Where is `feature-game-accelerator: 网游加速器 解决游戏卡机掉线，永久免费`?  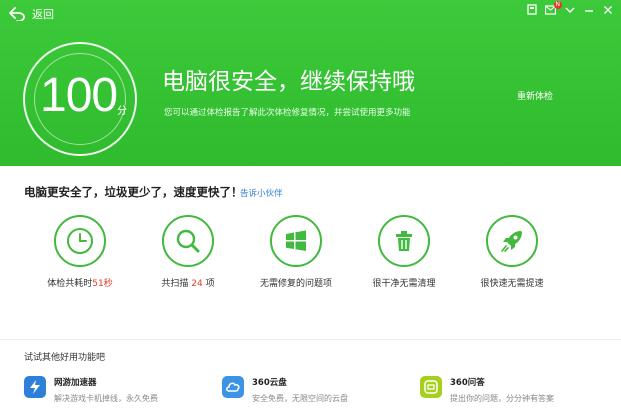
feature-game-accelerator: 网游加速器 解决游戏卡机掉线，永久免费 is located at coordinates (91, 391).